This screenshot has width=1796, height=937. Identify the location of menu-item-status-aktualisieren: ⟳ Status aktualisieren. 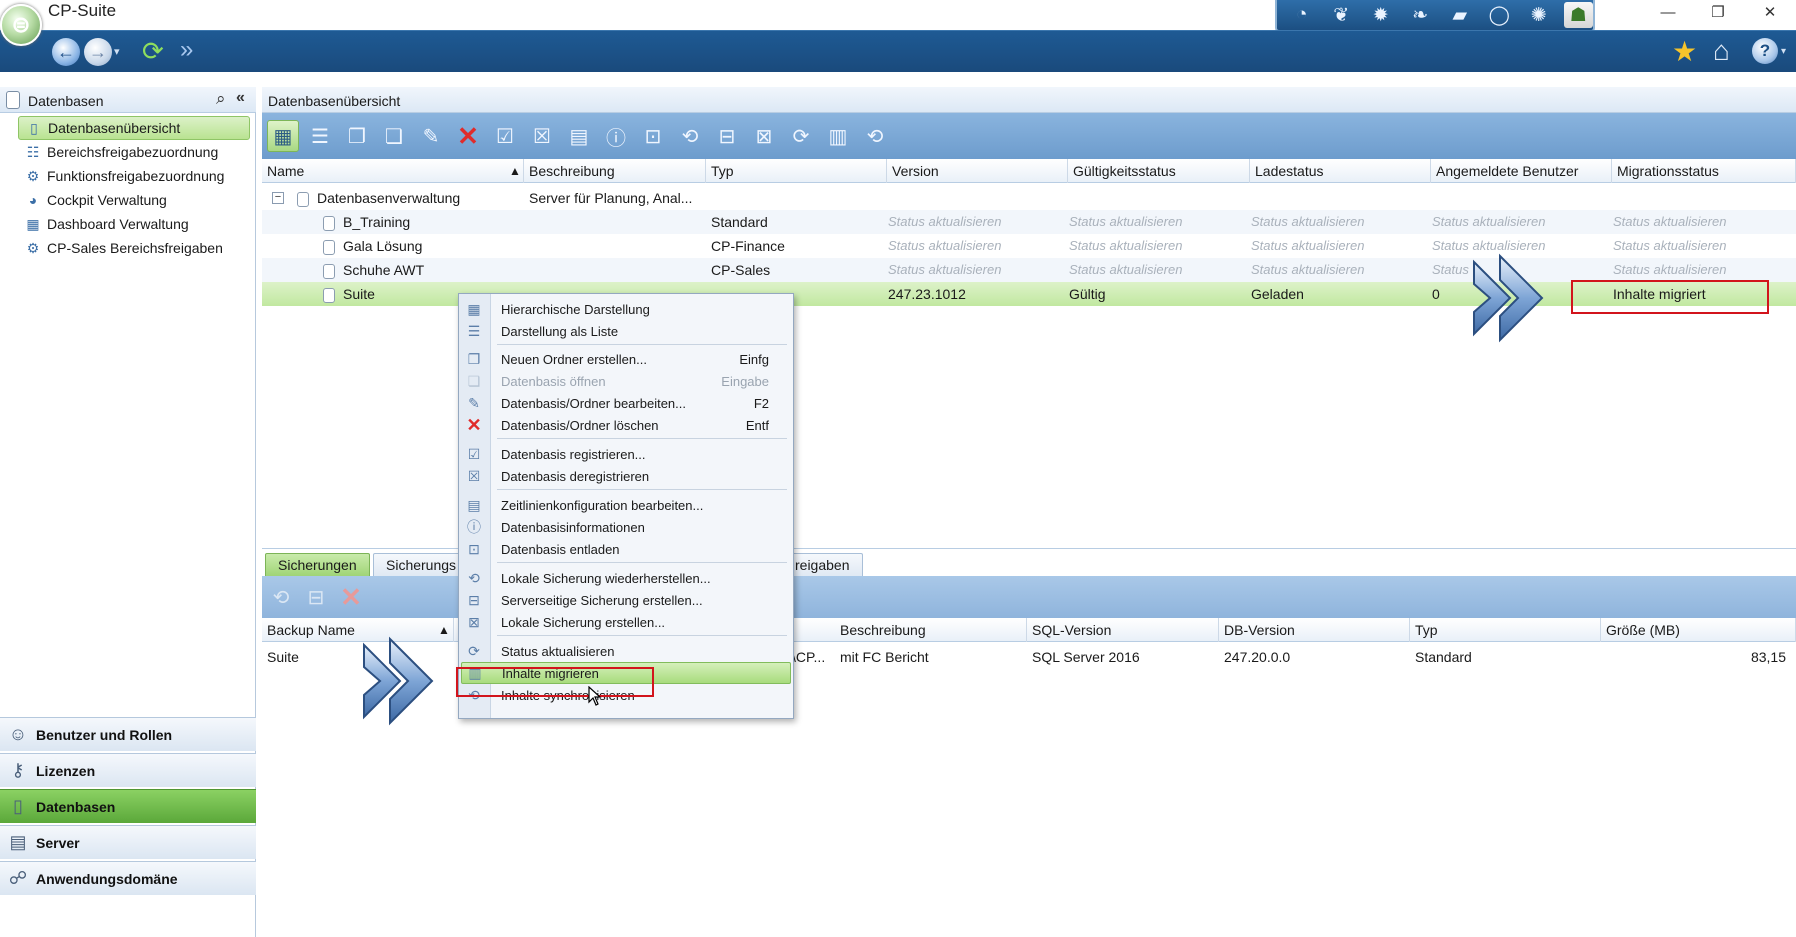
(626, 651).